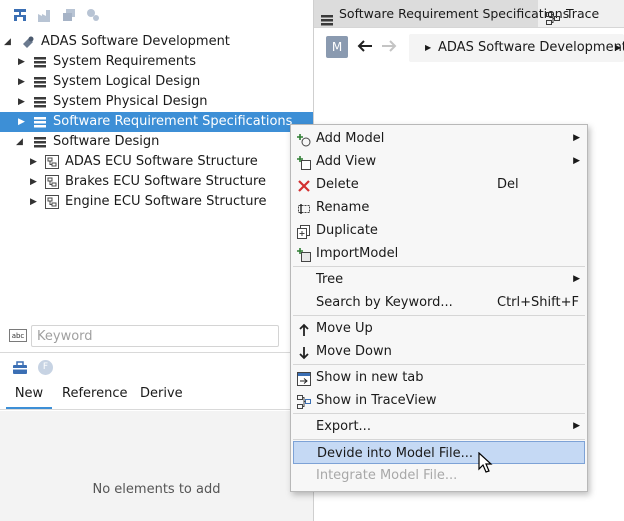  I want to click on menu-item-show-in-new-tab: Show in new tab, so click(439, 377).